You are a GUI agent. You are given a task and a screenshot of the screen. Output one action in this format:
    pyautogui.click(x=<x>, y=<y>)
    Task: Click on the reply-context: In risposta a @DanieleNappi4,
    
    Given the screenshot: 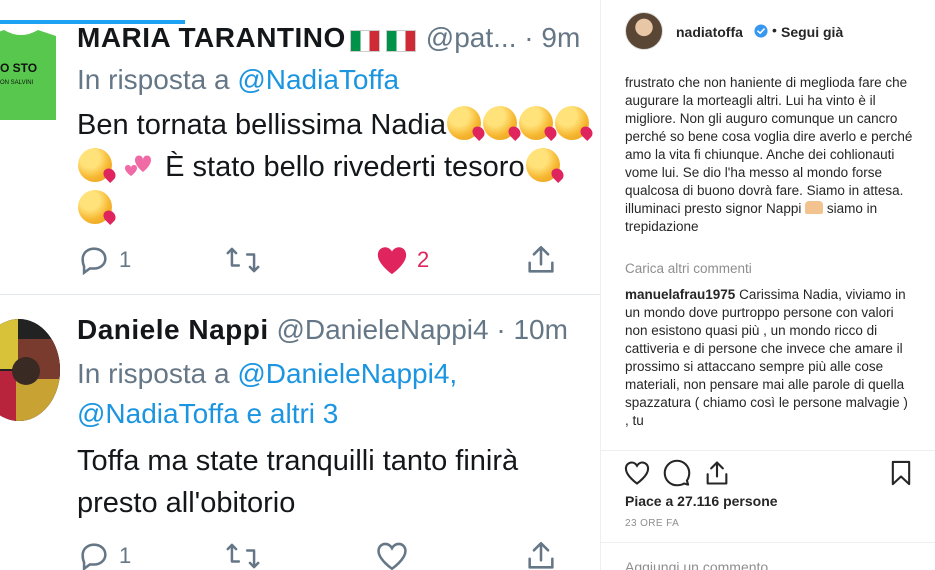 What is the action you would take?
    pyautogui.click(x=267, y=374)
    